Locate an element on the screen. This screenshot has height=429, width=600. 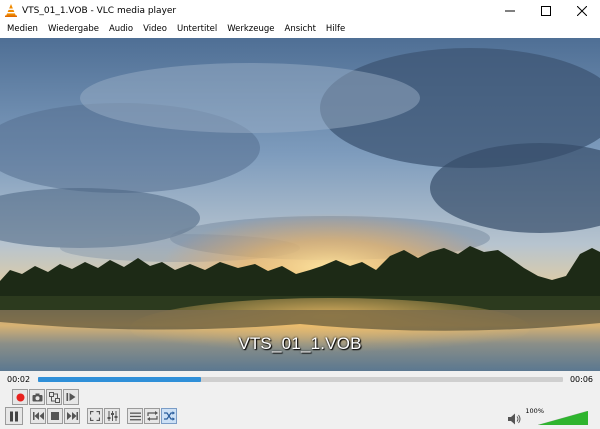
title-bar: VTS_01_1.VOB - VLC media player is located at coordinates (300, 10).